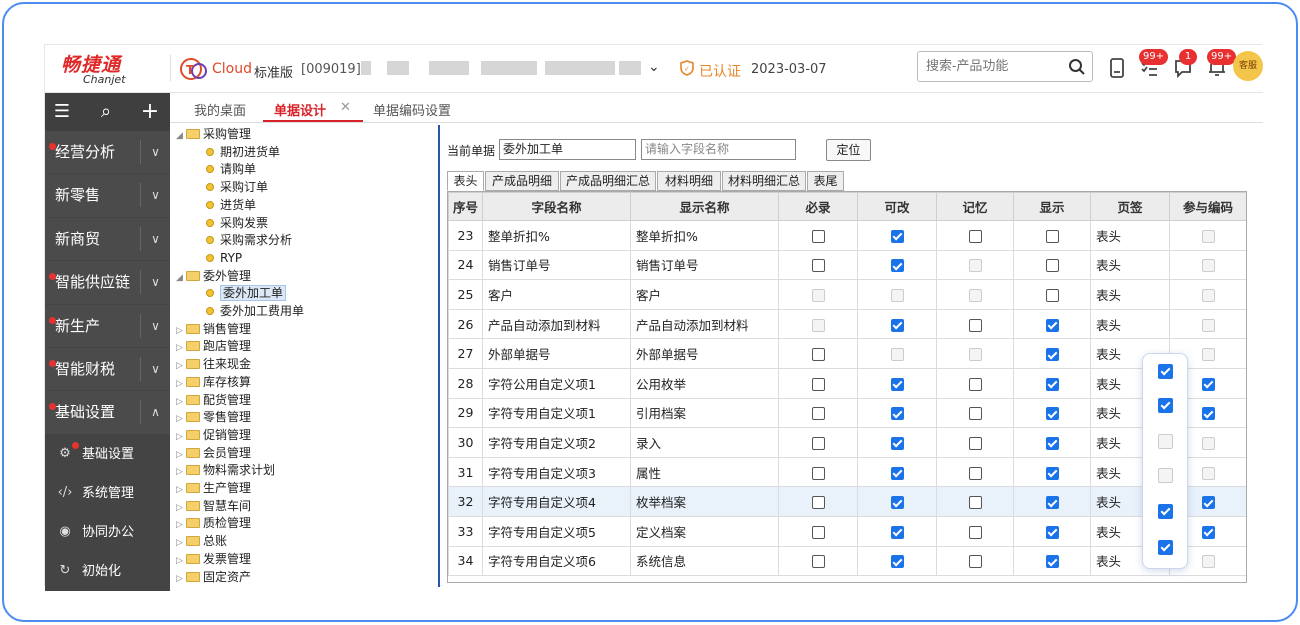 The width and height of the screenshot is (1300, 625). I want to click on display-name: 系统信息, so click(704, 561).